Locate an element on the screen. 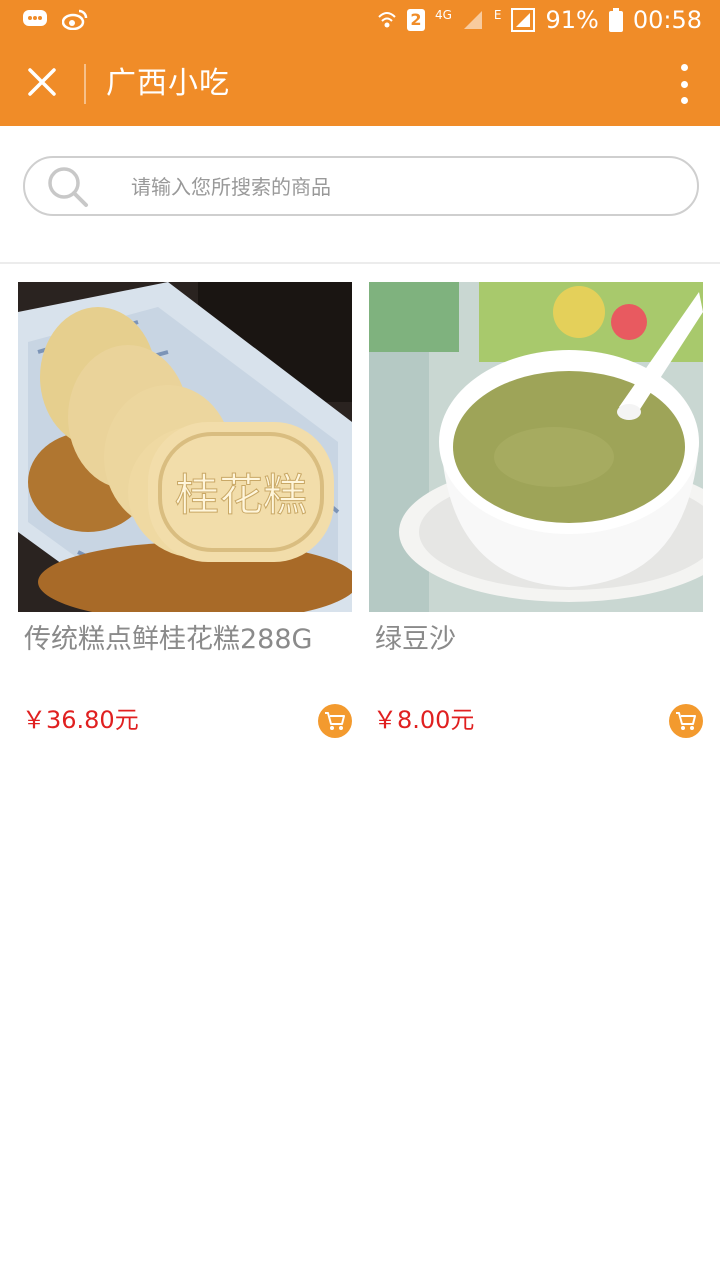  battery-percent: 91% is located at coordinates (572, 20).